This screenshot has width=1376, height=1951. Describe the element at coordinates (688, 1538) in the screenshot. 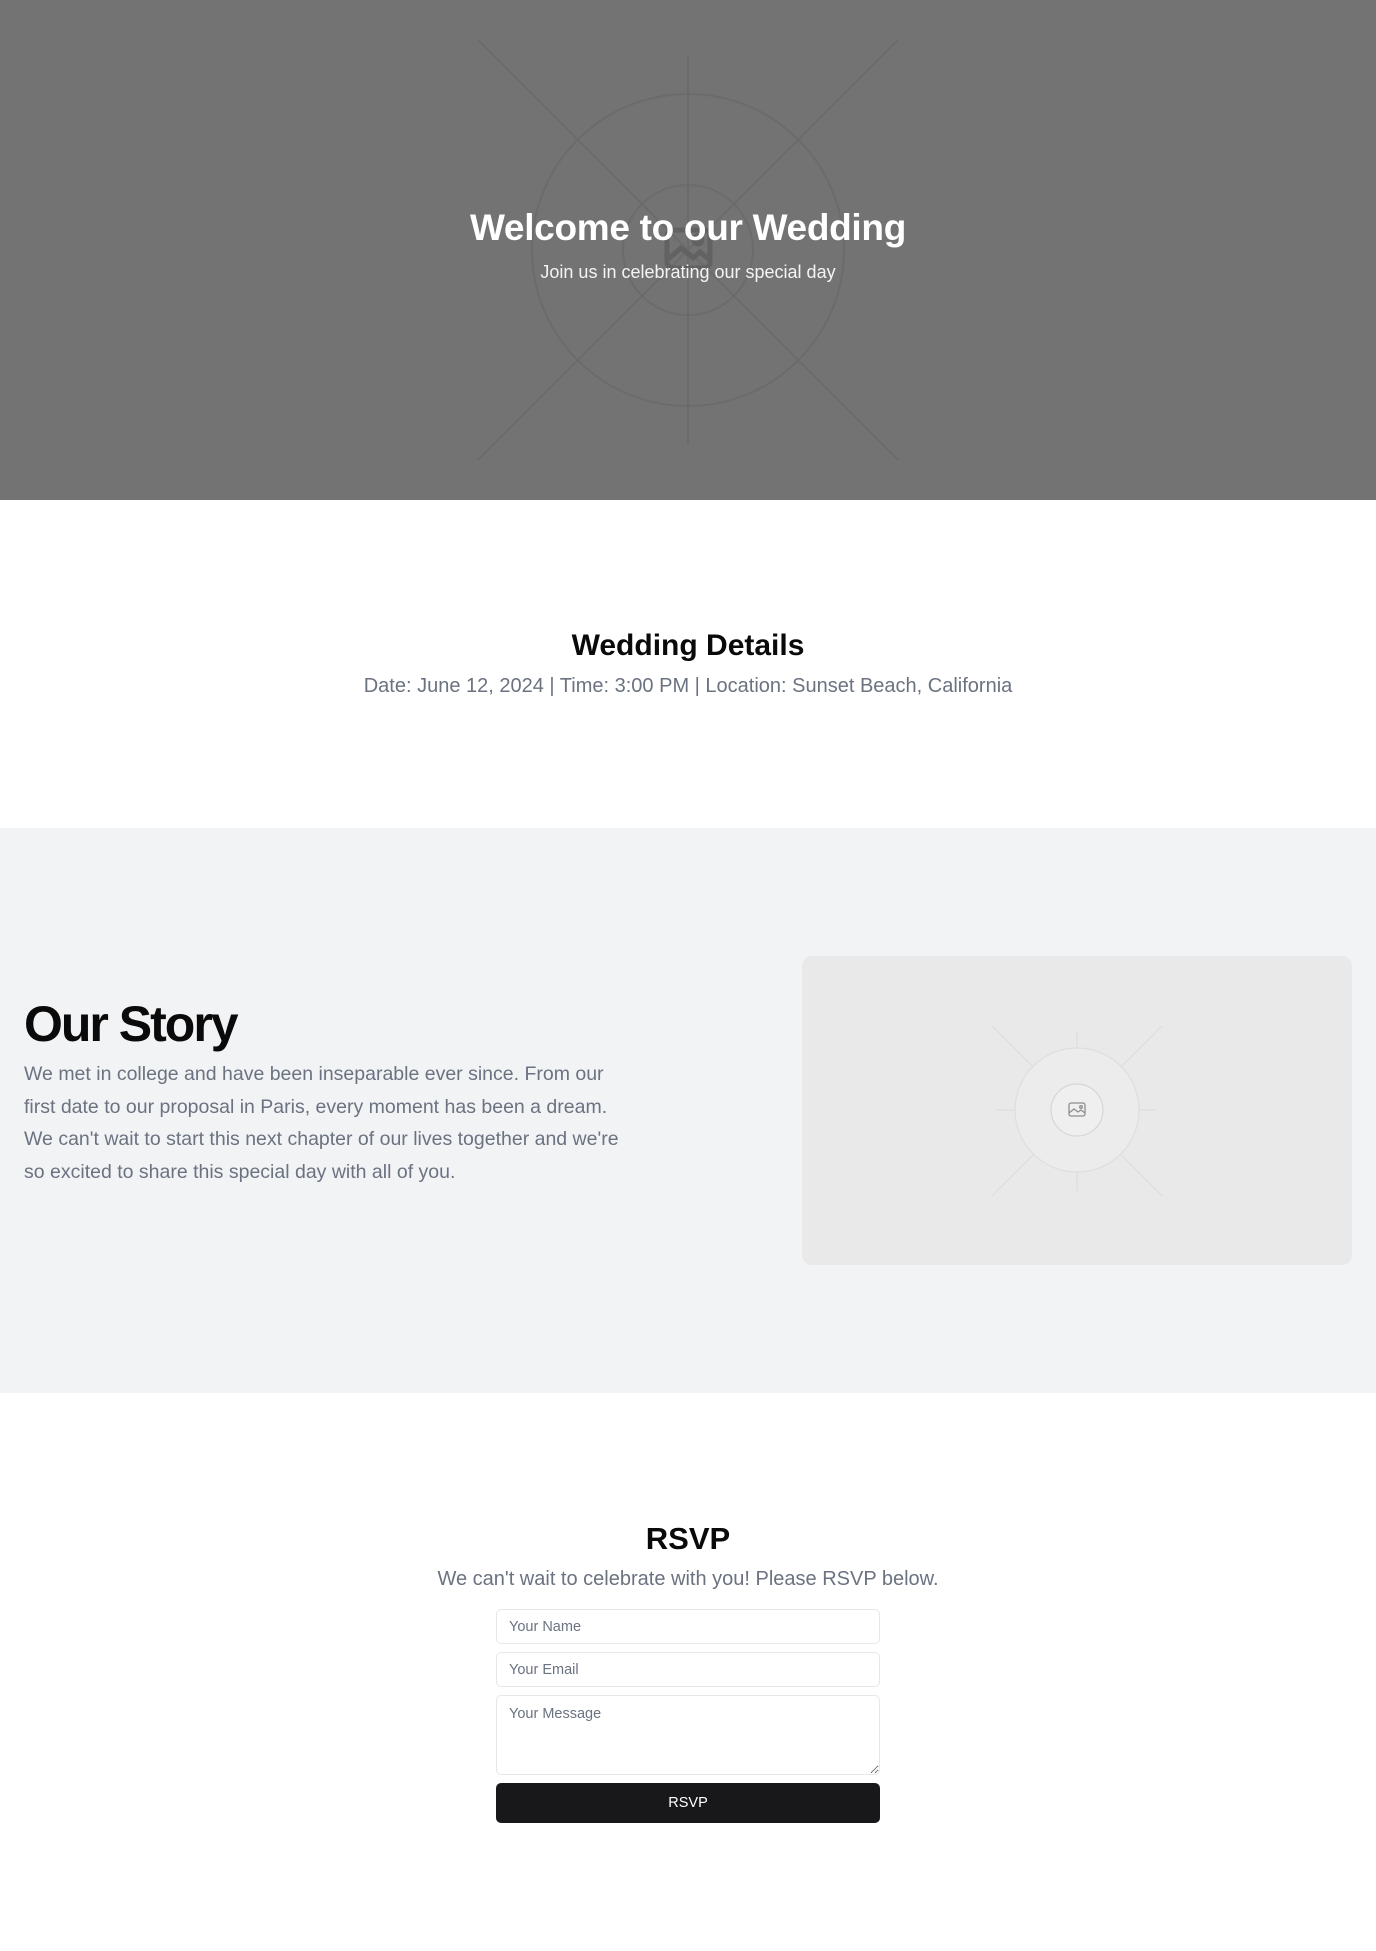

I see `rsvp-title: RSVP` at that location.